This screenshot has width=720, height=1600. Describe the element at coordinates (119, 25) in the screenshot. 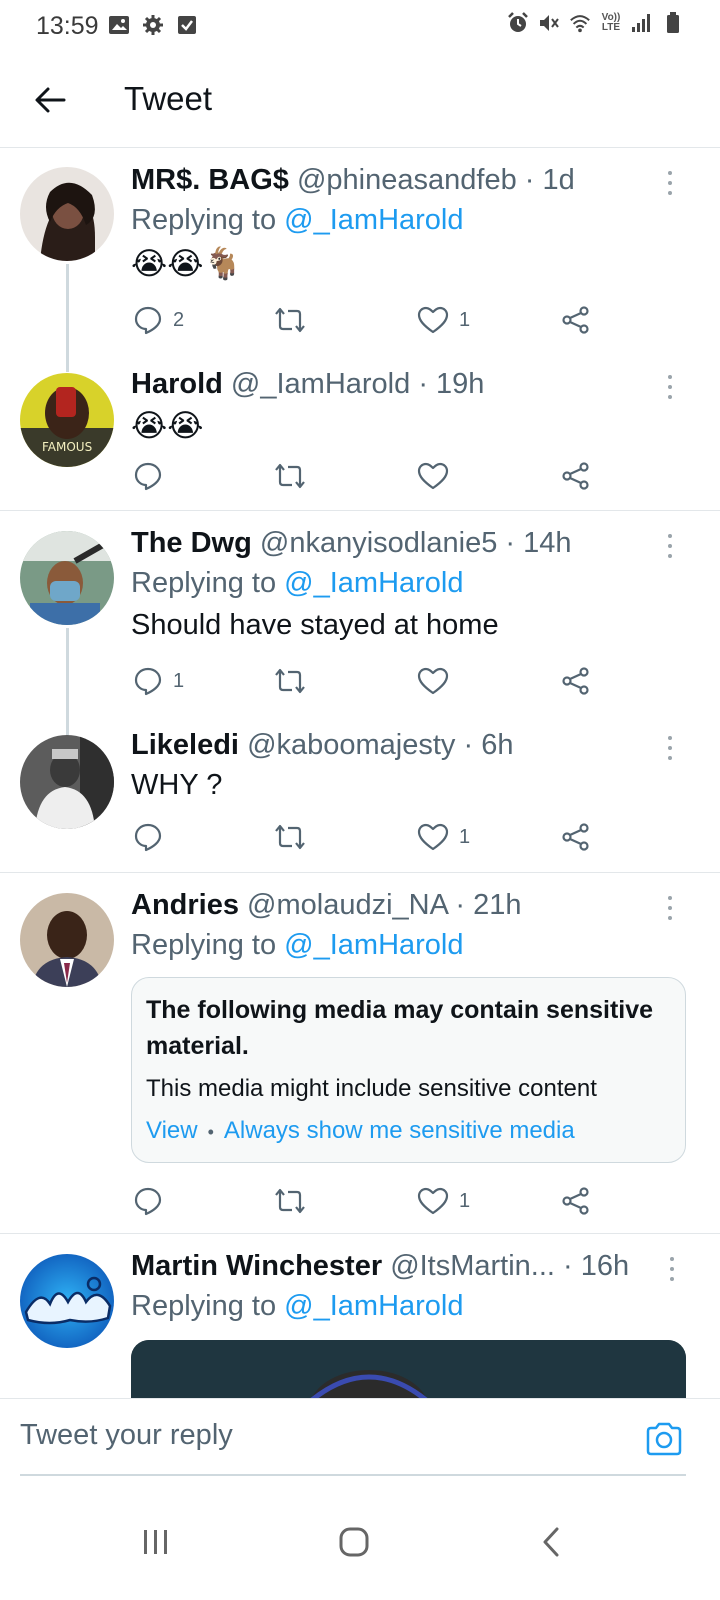

I see `gallery-icon` at that location.